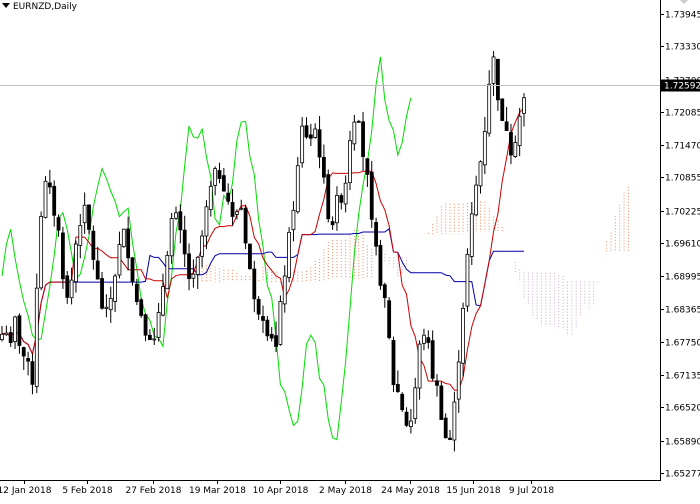 Image resolution: width=700 pixels, height=504 pixels. Describe the element at coordinates (682, 179) in the screenshot. I see `y-tick-label: 1.70855` at that location.